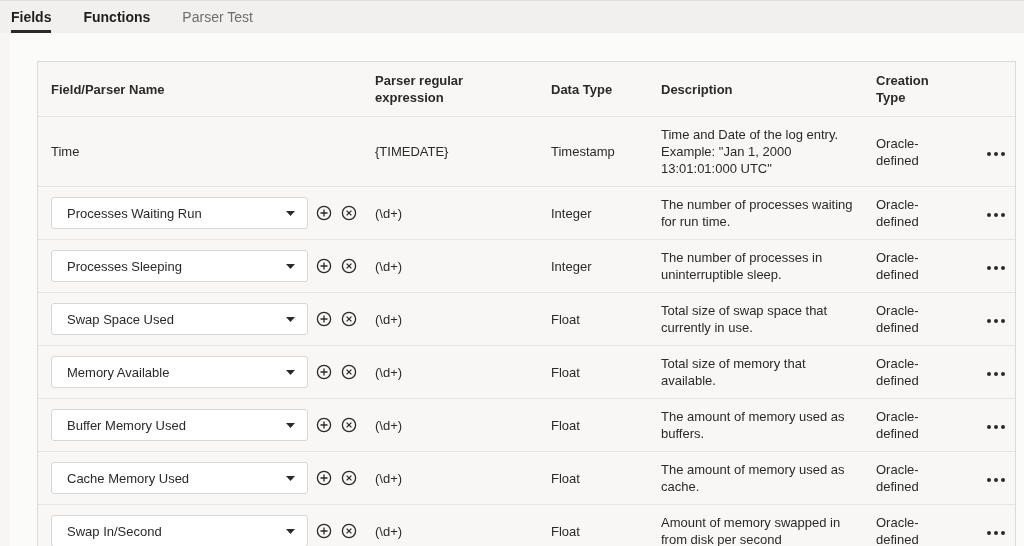  Describe the element at coordinates (742, 266) in the screenshot. I see `table-cell-text: The number of processes in uninterruptible sleep.` at that location.